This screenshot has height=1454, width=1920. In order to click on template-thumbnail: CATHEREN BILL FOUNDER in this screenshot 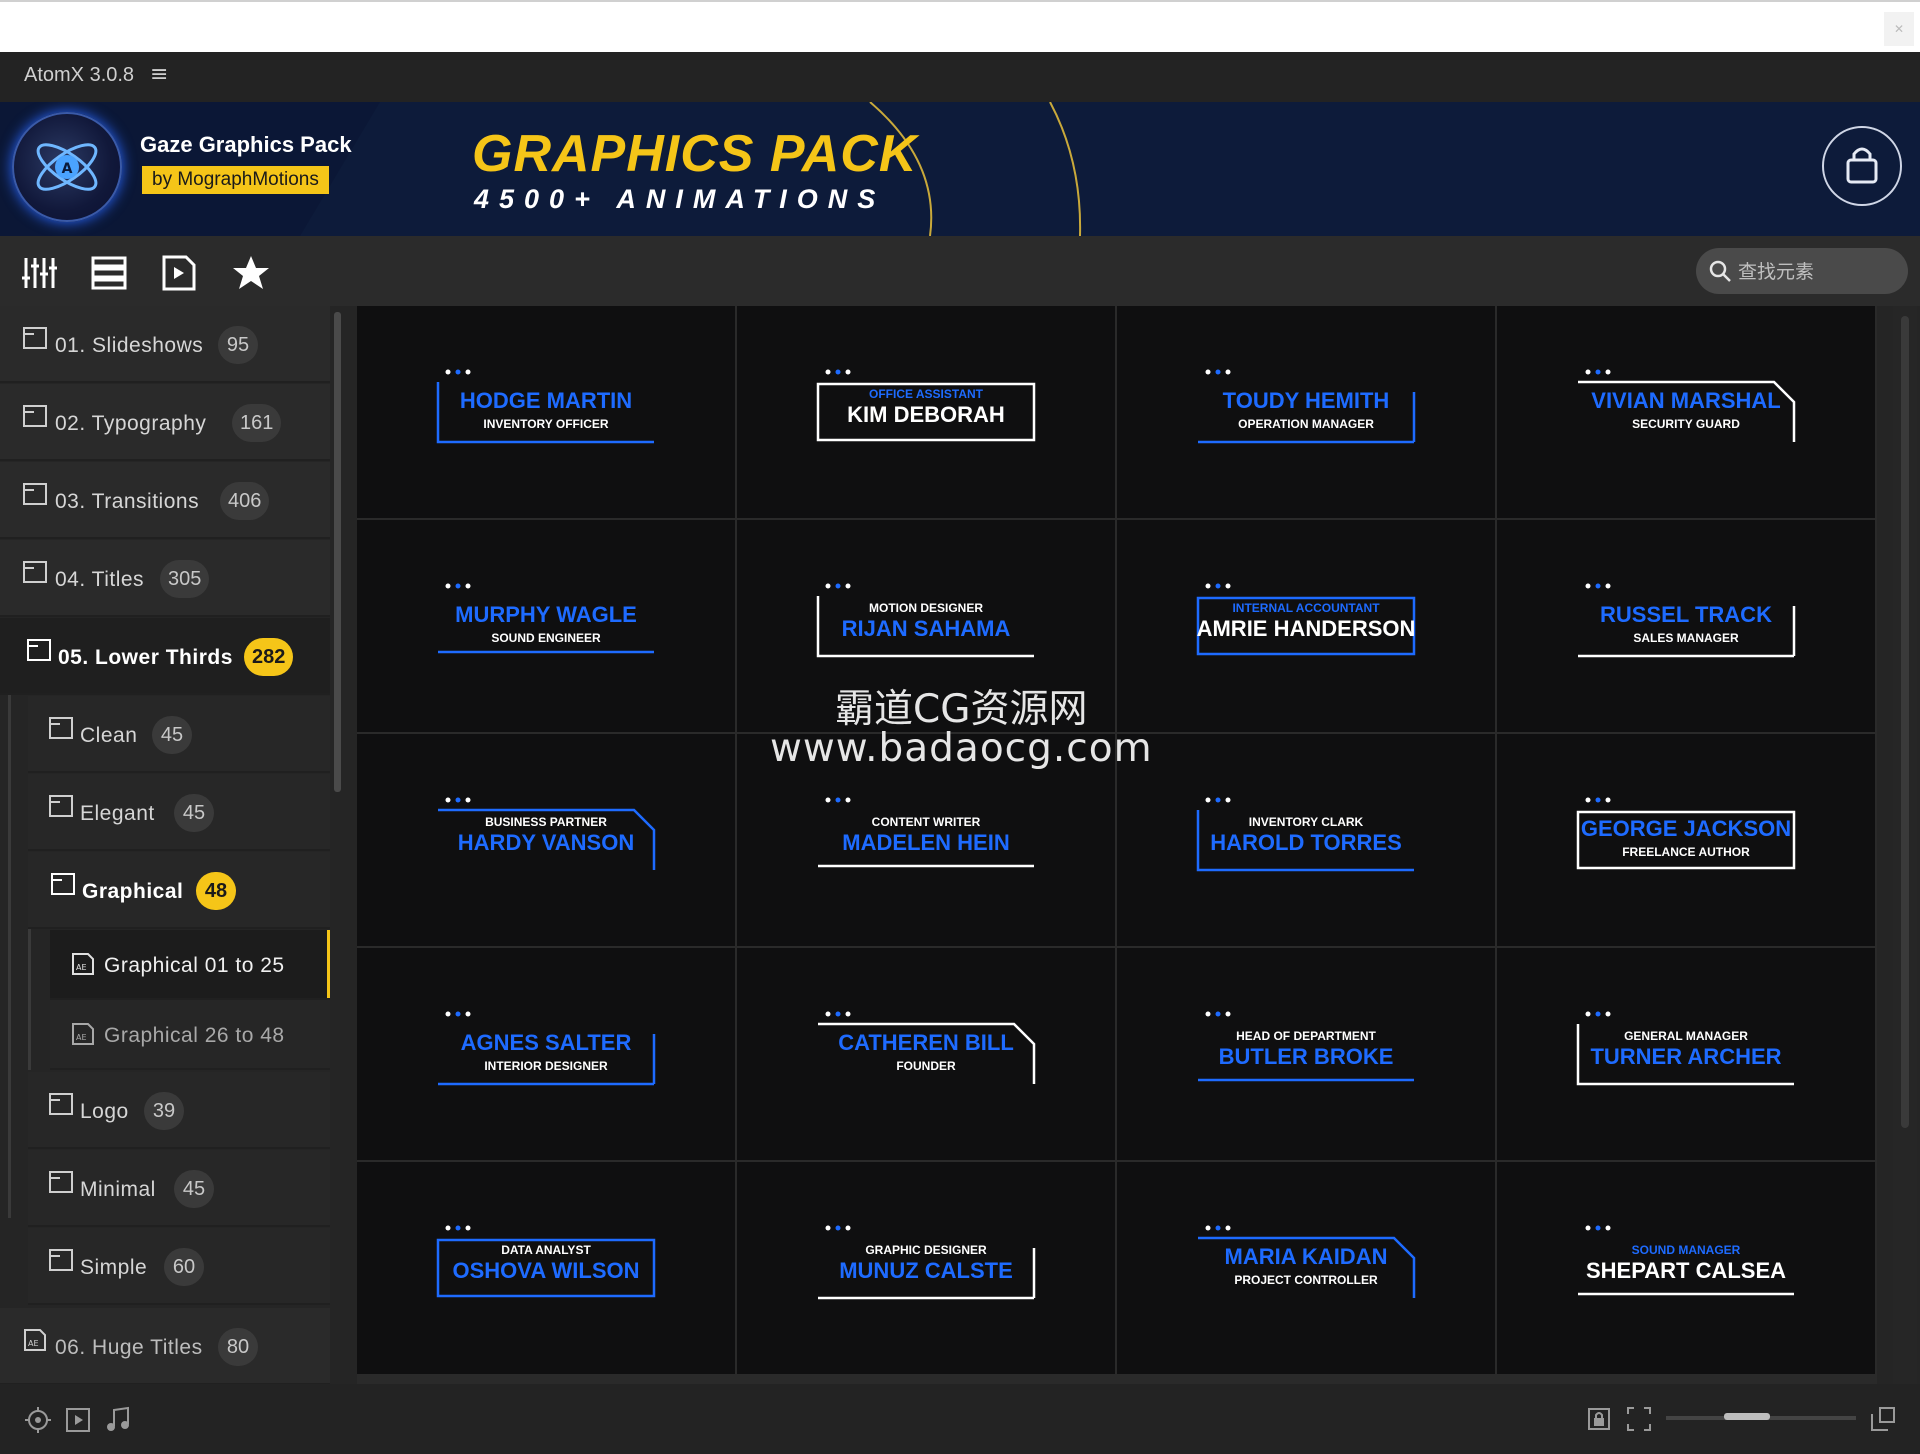, I will do `click(926, 1054)`.